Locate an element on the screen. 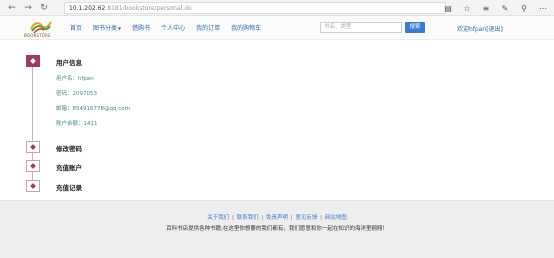 This screenshot has width=554, height=258. nav-personal-center: 个人中心 is located at coordinates (173, 27).